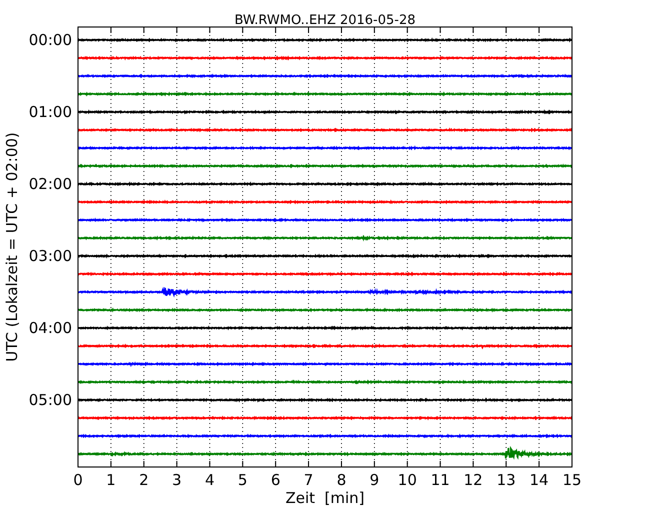 The width and height of the screenshot is (650, 520). I want to click on tick-label: 14, so click(539, 480).